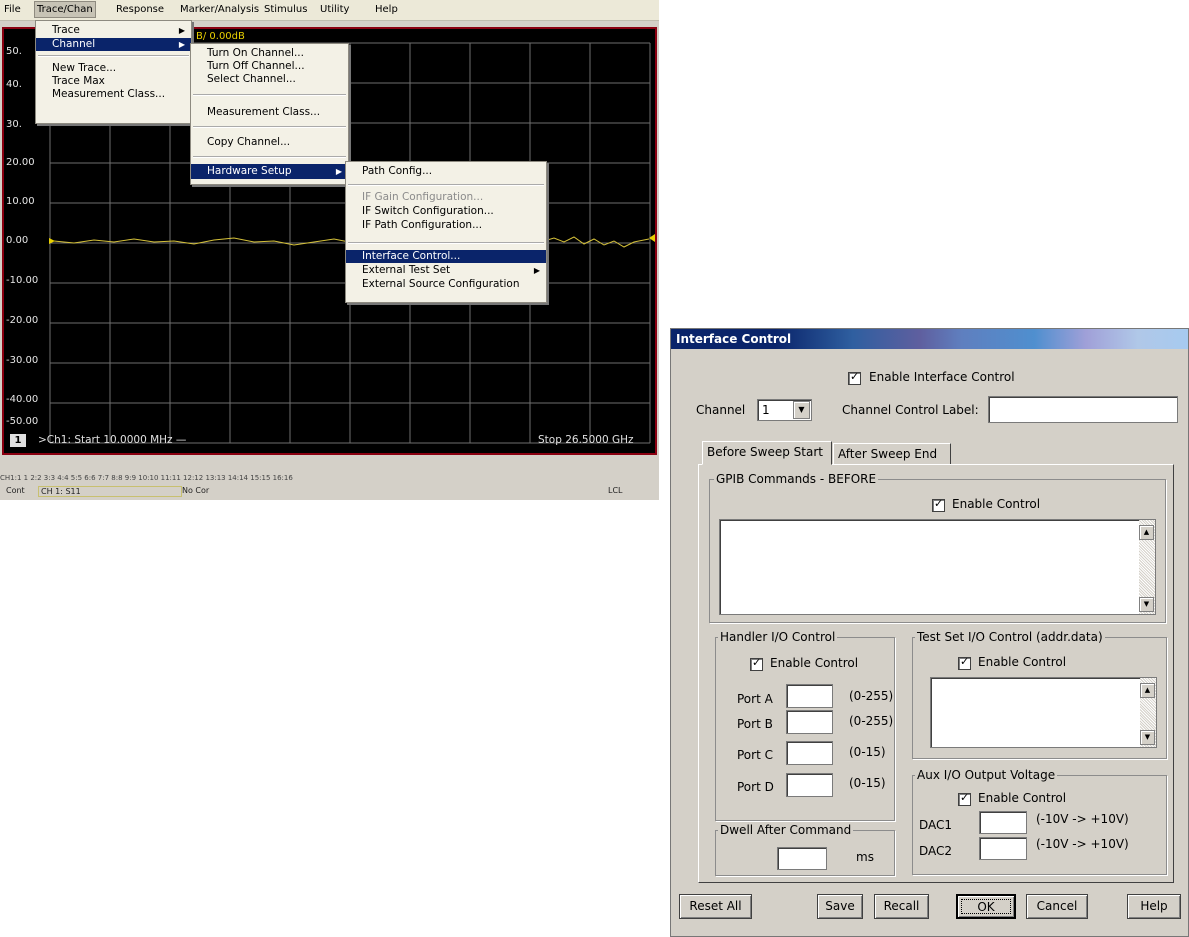  Describe the element at coordinates (1043, 712) in the screenshot. I see `test-set-commands-textarea: ▲ ▼` at that location.